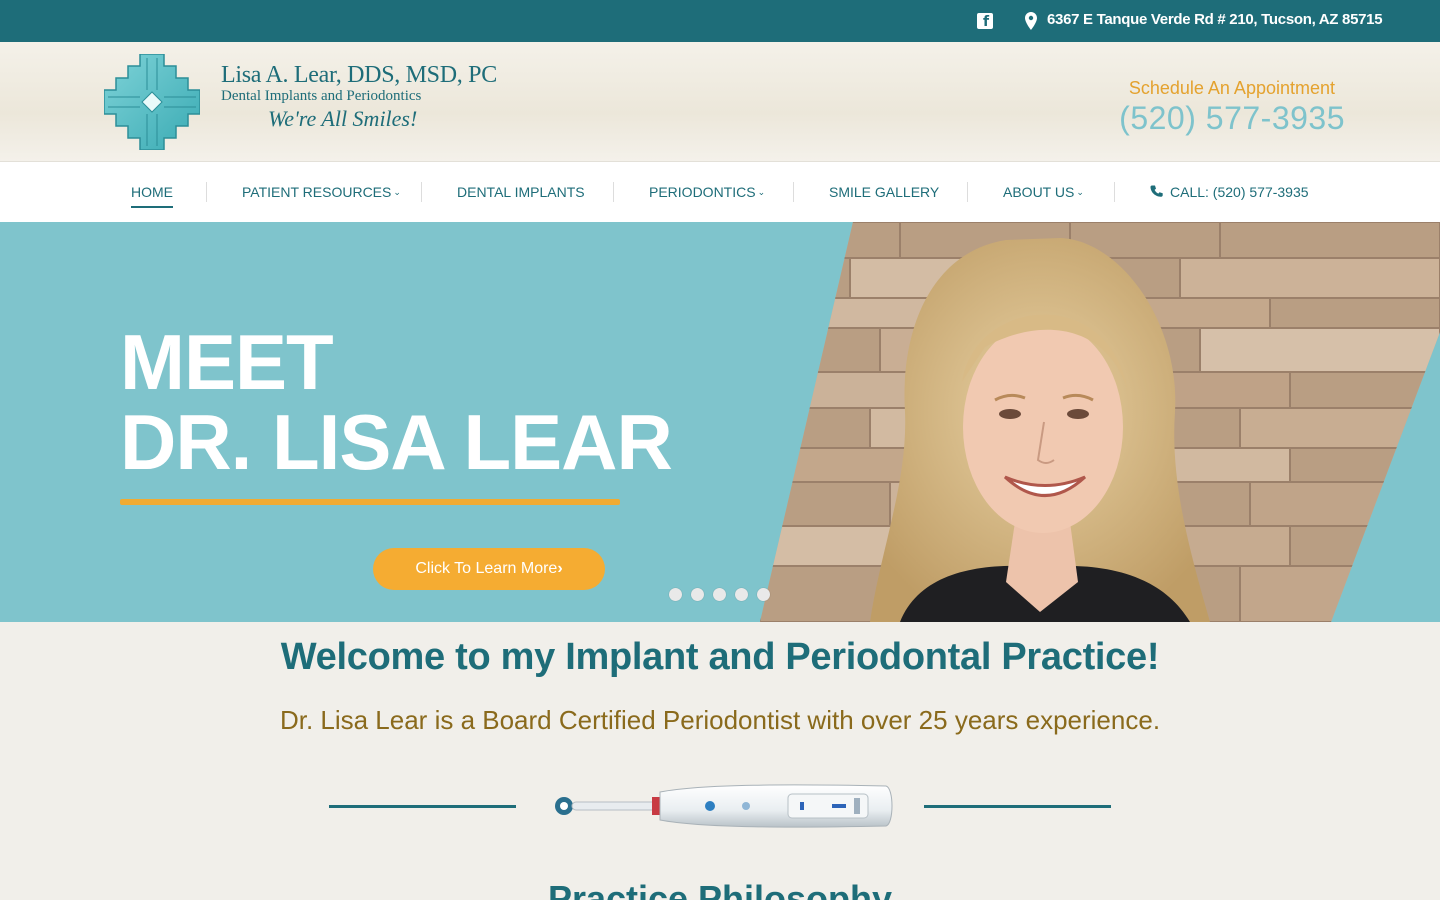 This screenshot has width=1440, height=900. Describe the element at coordinates (227, 362) in the screenshot. I see `hero-title-line1: MEET` at that location.